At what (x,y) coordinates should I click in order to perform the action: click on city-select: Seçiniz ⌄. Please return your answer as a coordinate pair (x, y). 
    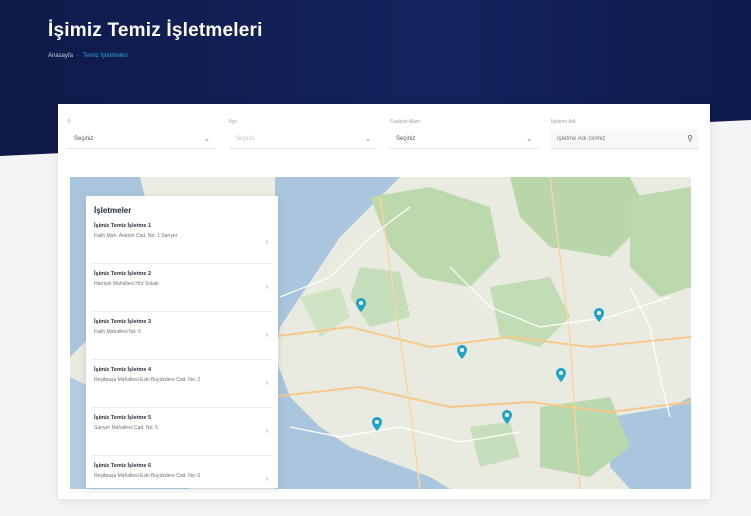
    Looking at the image, I should click on (142, 139).